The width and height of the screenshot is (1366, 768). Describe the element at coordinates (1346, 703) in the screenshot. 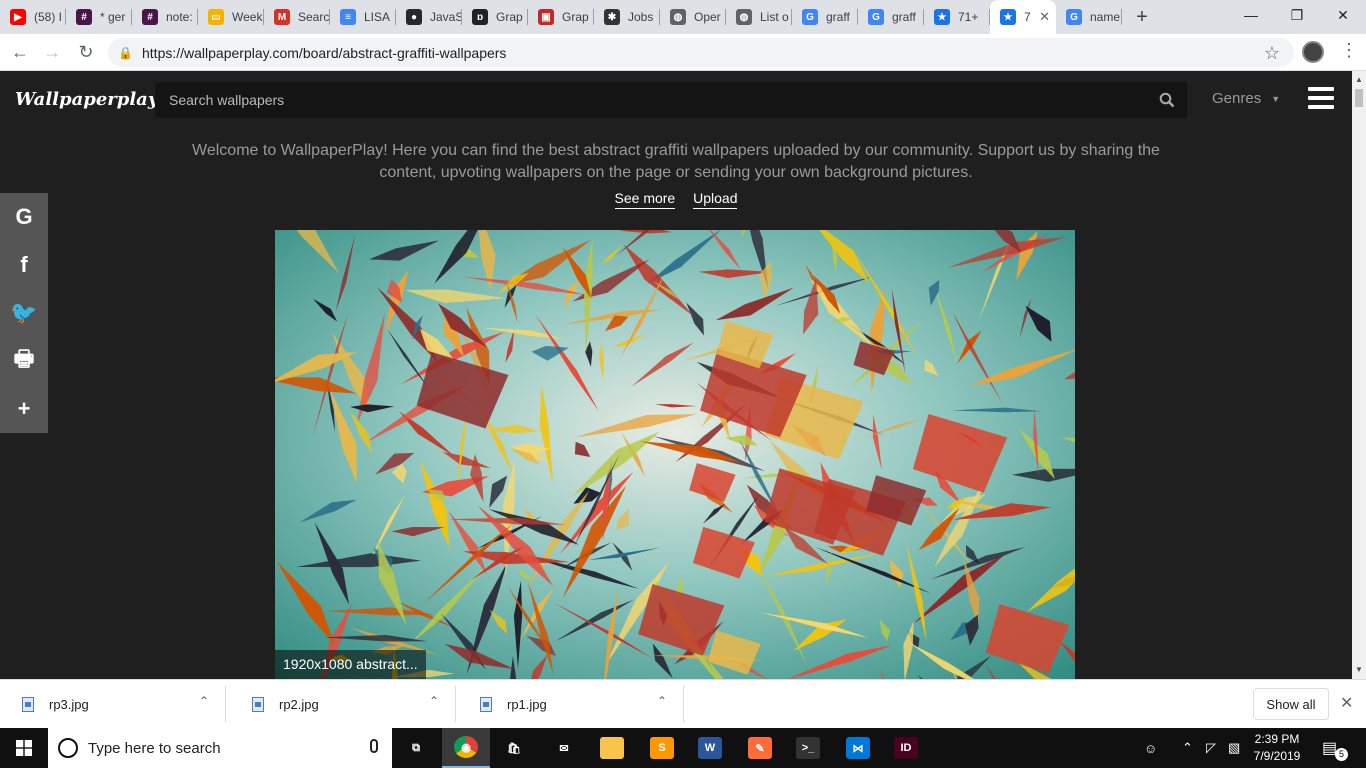

I see `close-downloads-icon: ✕` at that location.